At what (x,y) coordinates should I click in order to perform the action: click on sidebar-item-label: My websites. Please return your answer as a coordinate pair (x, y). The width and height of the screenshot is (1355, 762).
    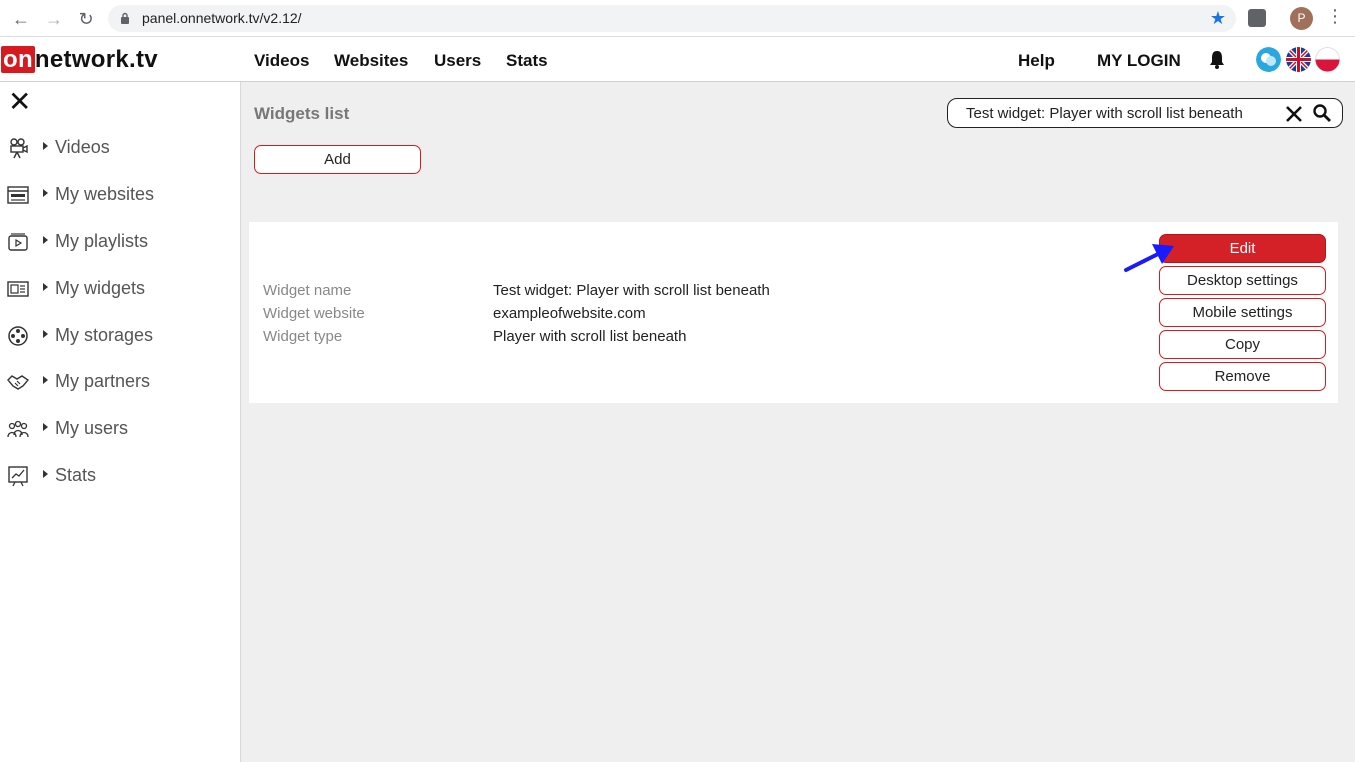
    Looking at the image, I should click on (105, 194).